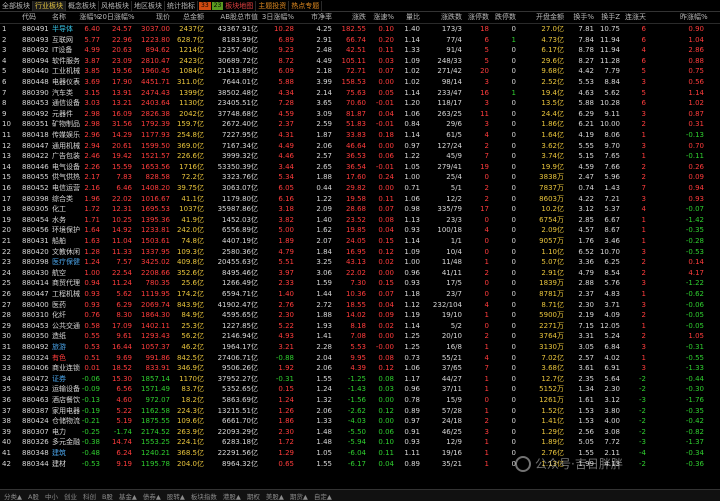  What do you see at coordinates (324, 410) in the screenshot?
I see `cell-市净率: 2.06` at bounding box center [324, 410].